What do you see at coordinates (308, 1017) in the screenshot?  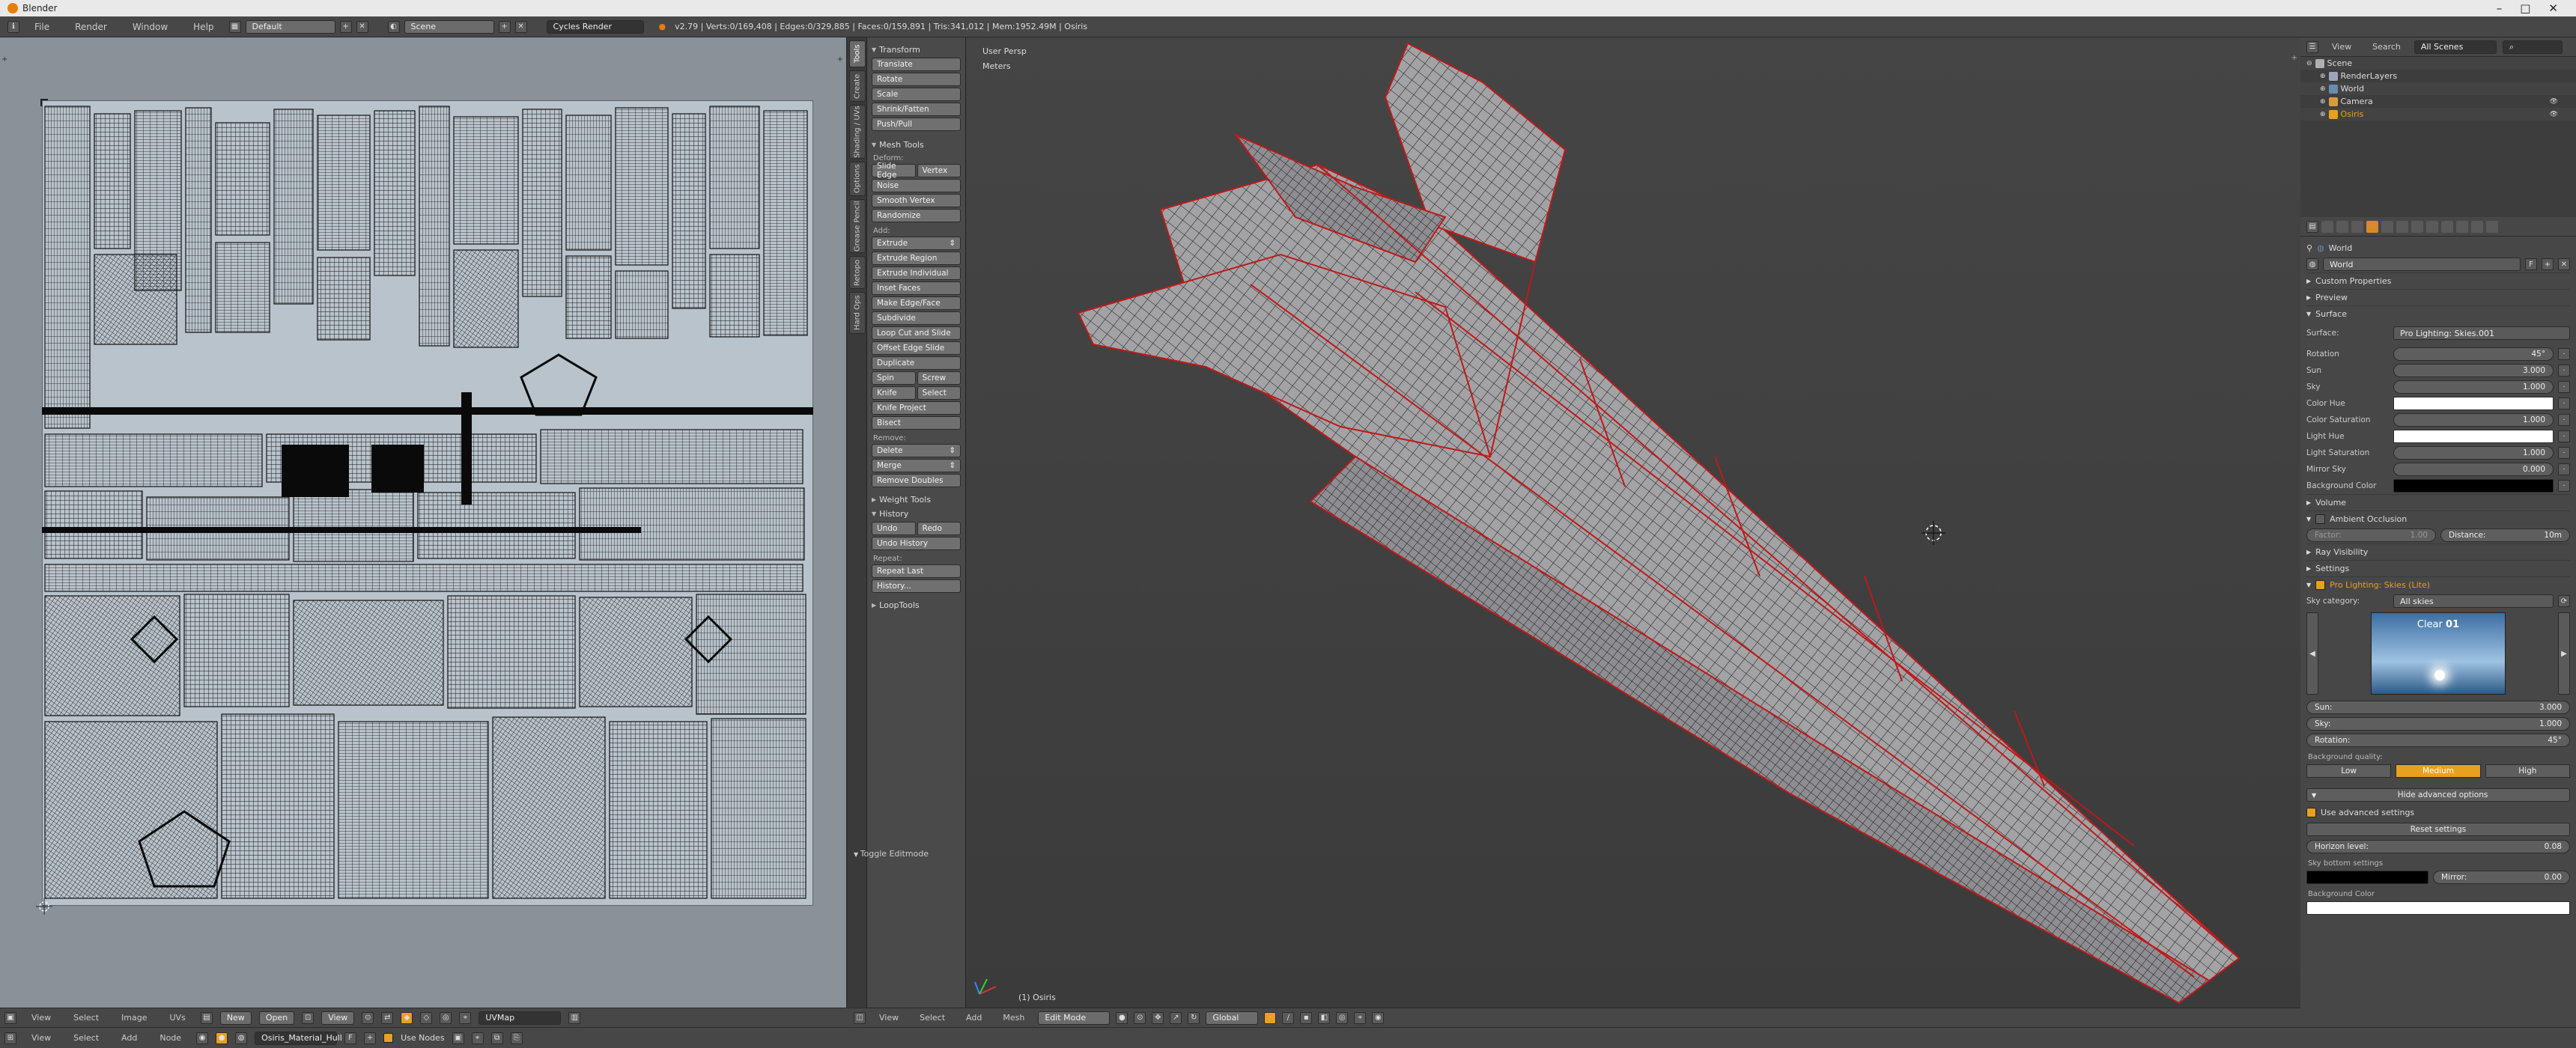 I see `pin-icon: ⊡` at bounding box center [308, 1017].